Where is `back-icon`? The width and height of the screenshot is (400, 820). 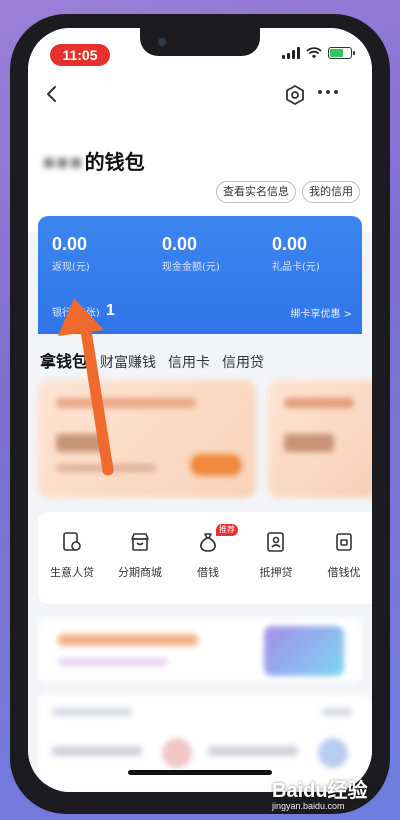
back-icon is located at coordinates (52, 94).